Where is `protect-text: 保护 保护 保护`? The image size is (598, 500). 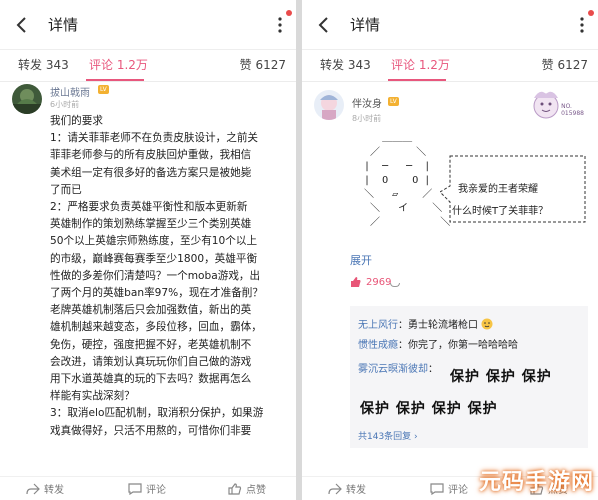
protect-text: 保护 保护 保护 is located at coordinates (501, 377).